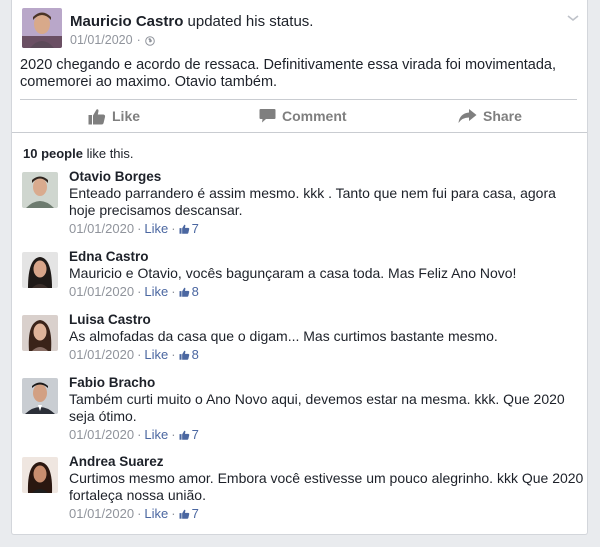 The height and width of the screenshot is (547, 600). What do you see at coordinates (108, 153) in the screenshot?
I see `likes-suffix: like this.` at bounding box center [108, 153].